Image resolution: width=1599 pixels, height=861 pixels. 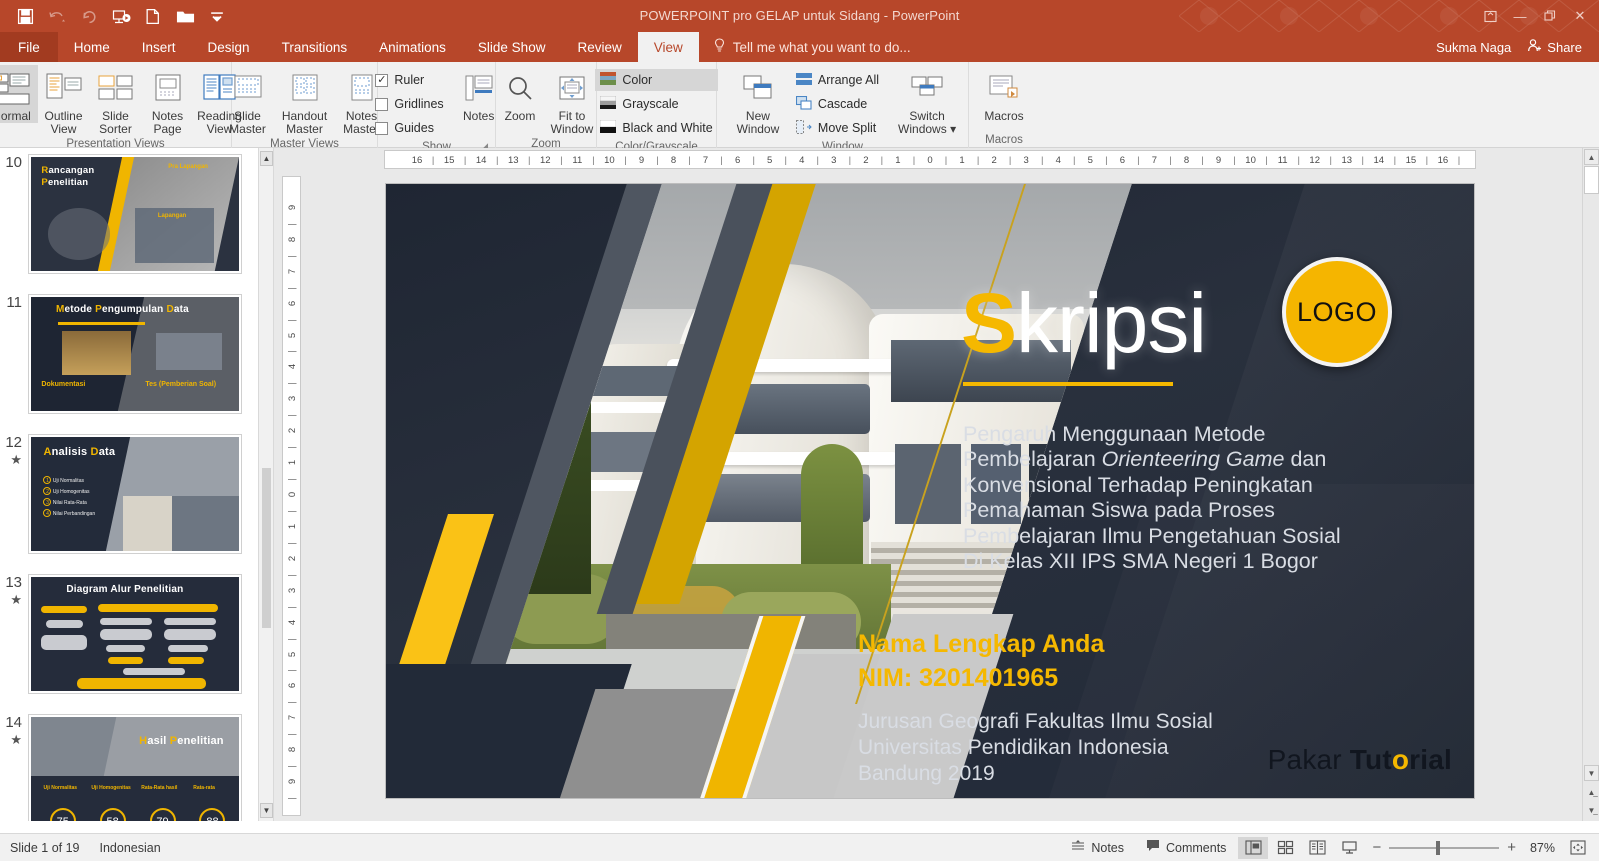 What do you see at coordinates (1550, 16) in the screenshot?
I see `restore-icon` at bounding box center [1550, 16].